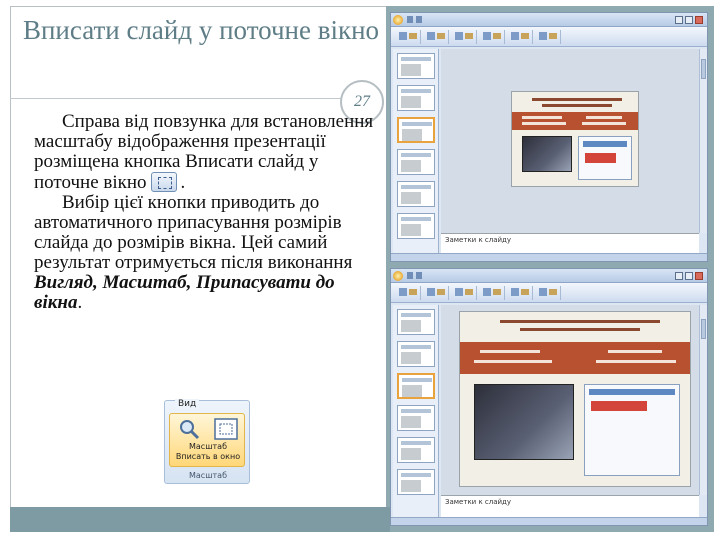 Image resolution: width=720 pixels, height=540 pixels. What do you see at coordinates (187, 404) in the screenshot?
I see `ribbon-tab-view: Вид` at bounding box center [187, 404].